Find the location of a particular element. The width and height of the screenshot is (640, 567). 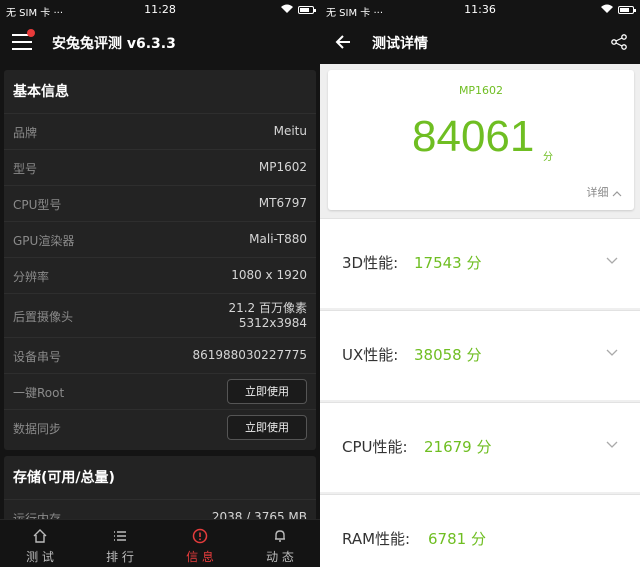

list-icon is located at coordinates (120, 536).